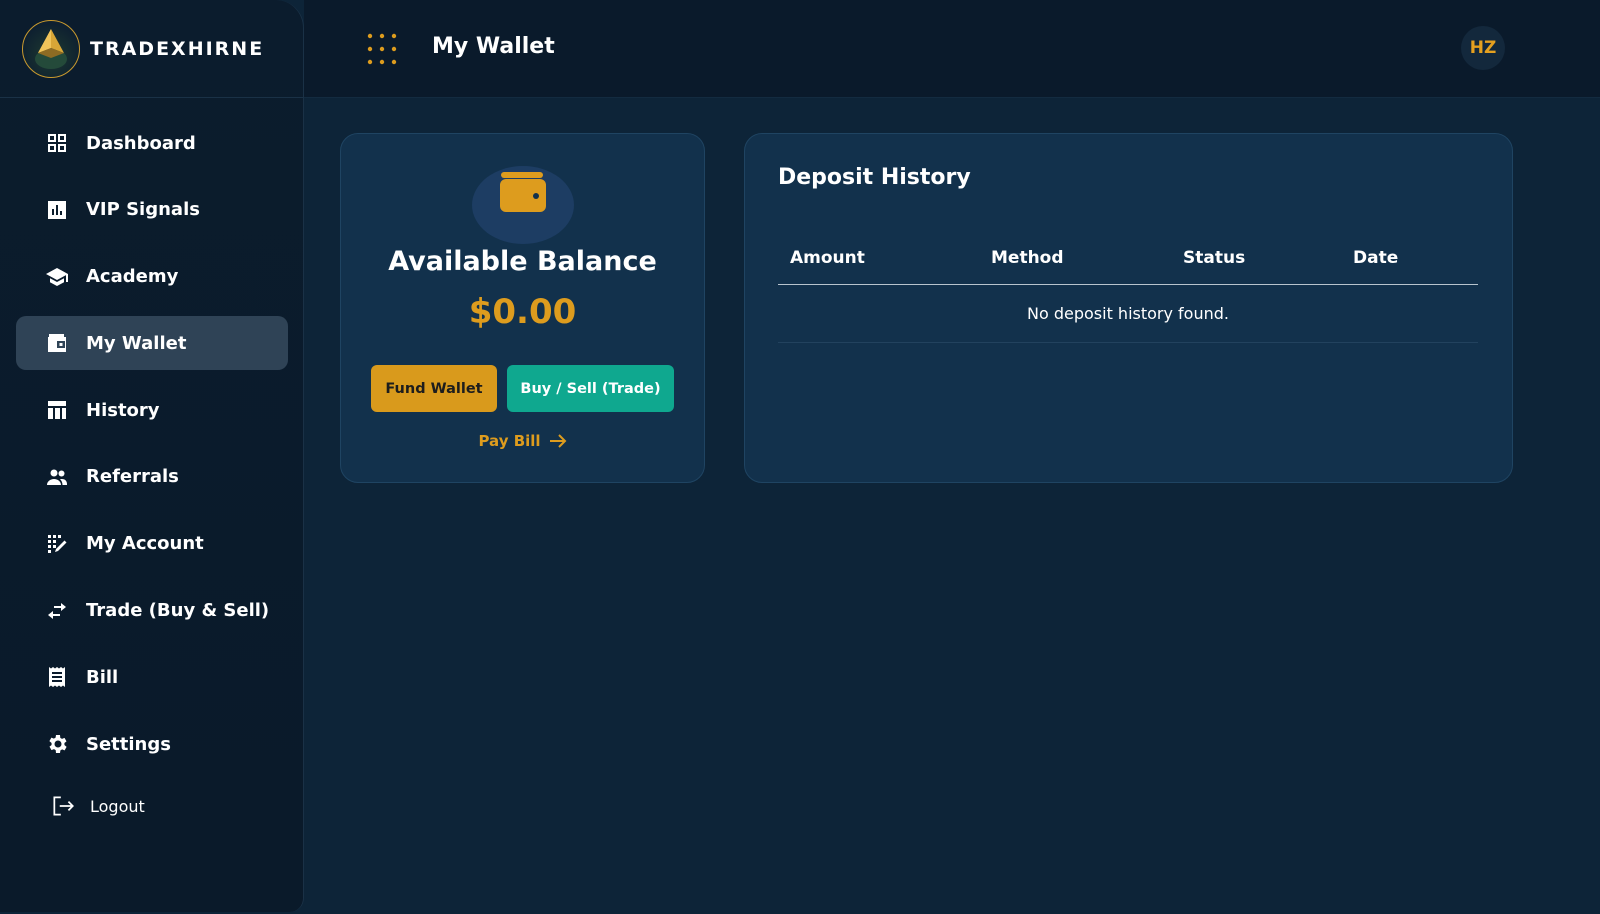 This screenshot has width=1600, height=914. I want to click on empty-state-message: No deposit history found., so click(1128, 313).